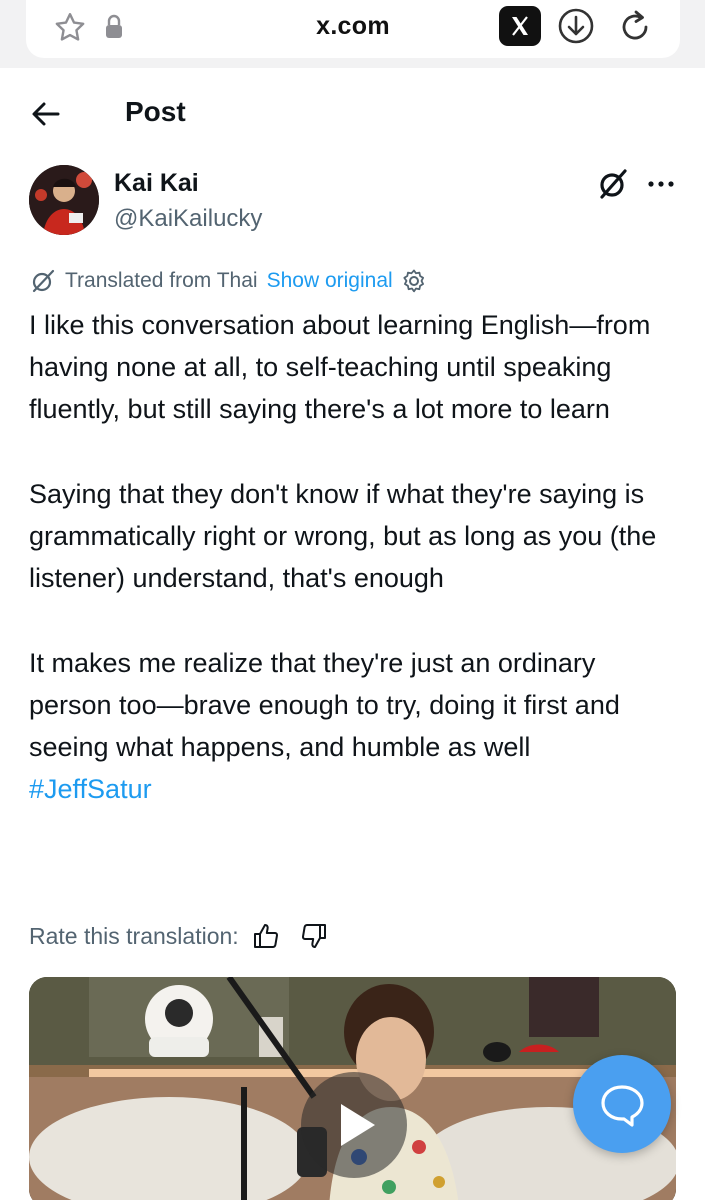 The width and height of the screenshot is (705, 1200). What do you see at coordinates (46, 114) in the screenshot?
I see `arrow-left-icon` at bounding box center [46, 114].